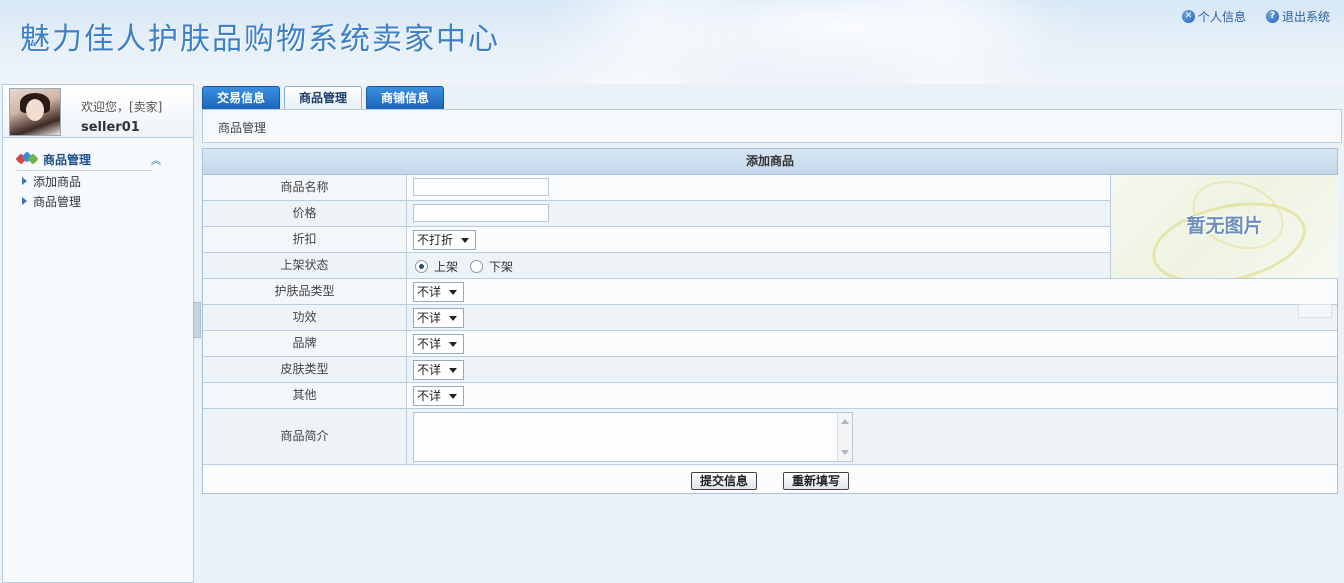  I want to click on category-label: 护肤品类型, so click(305, 291).